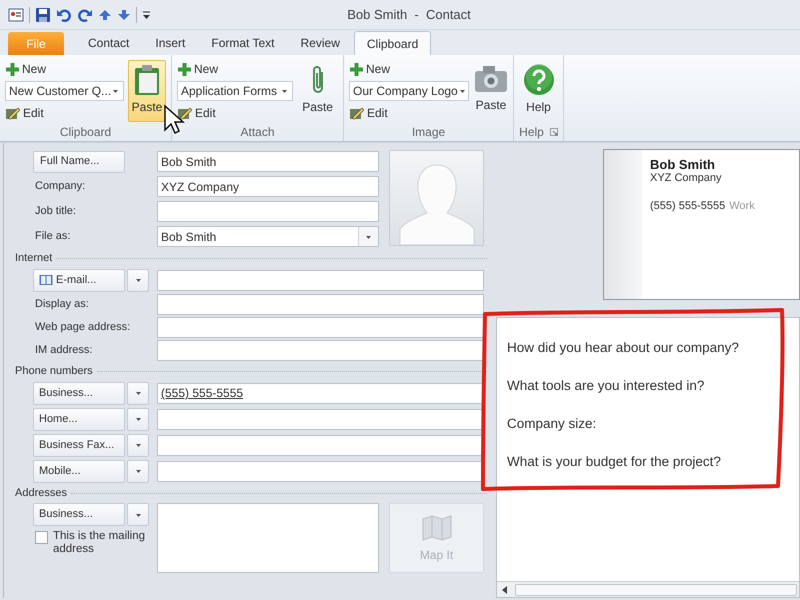 The height and width of the screenshot is (600, 800). I want to click on clipboard-icon, so click(147, 80).